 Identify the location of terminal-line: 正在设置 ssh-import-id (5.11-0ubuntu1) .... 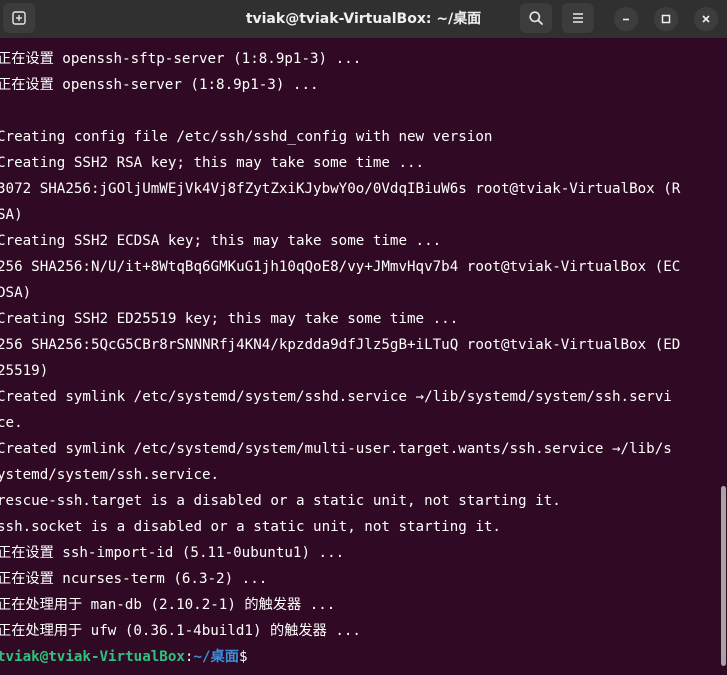
(172, 553).